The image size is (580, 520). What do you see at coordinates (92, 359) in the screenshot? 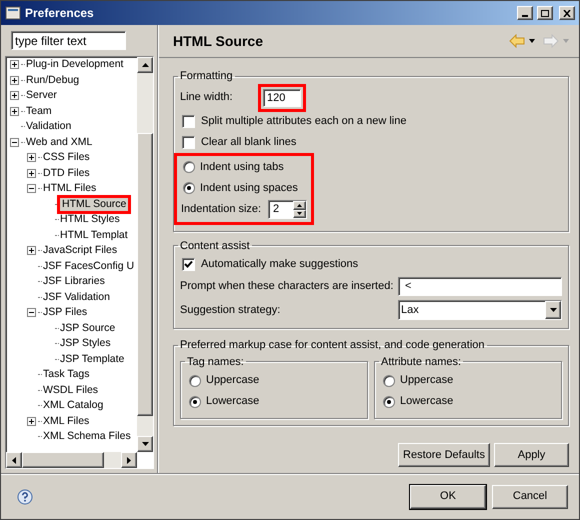
I see `tree-item: JSP Template` at bounding box center [92, 359].